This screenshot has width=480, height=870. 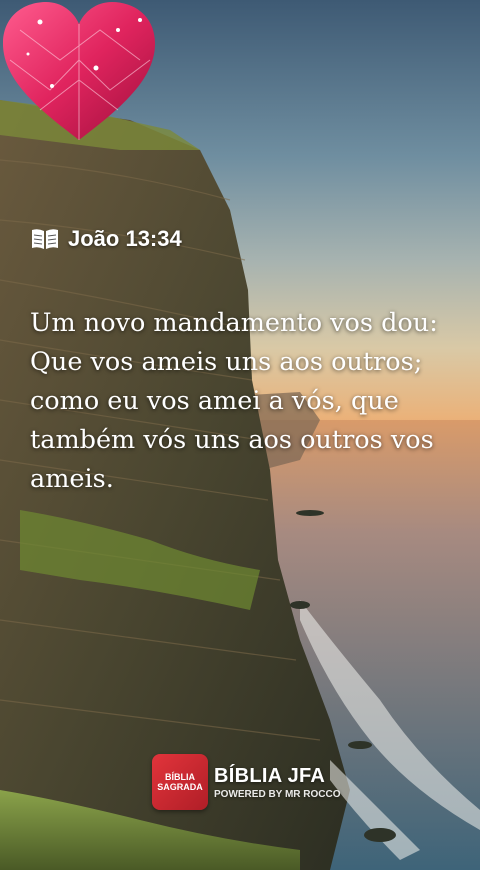 I want to click on verse-reference: João 13:34, so click(x=106, y=239).